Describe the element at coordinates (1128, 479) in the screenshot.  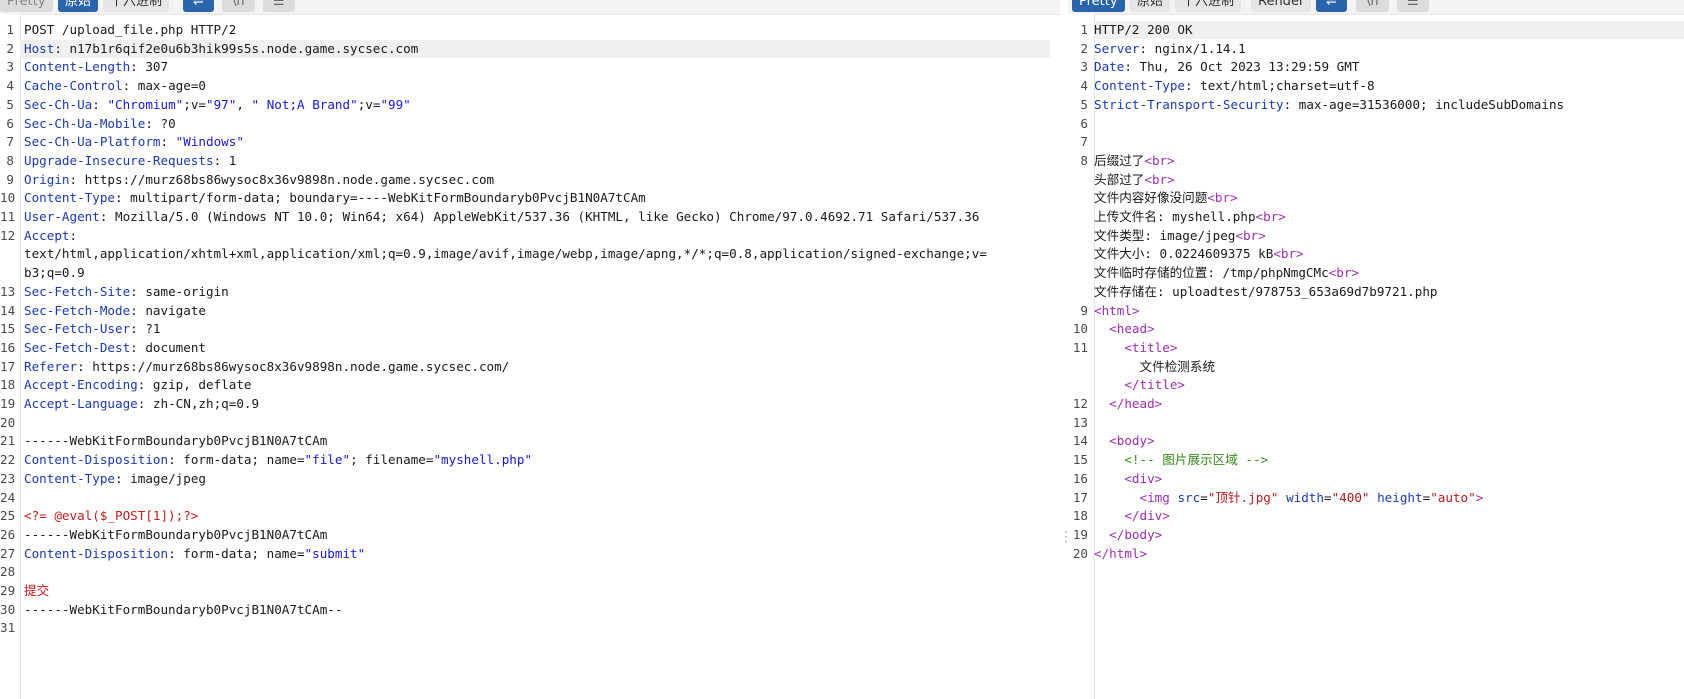
I see `response-line: <div>` at that location.